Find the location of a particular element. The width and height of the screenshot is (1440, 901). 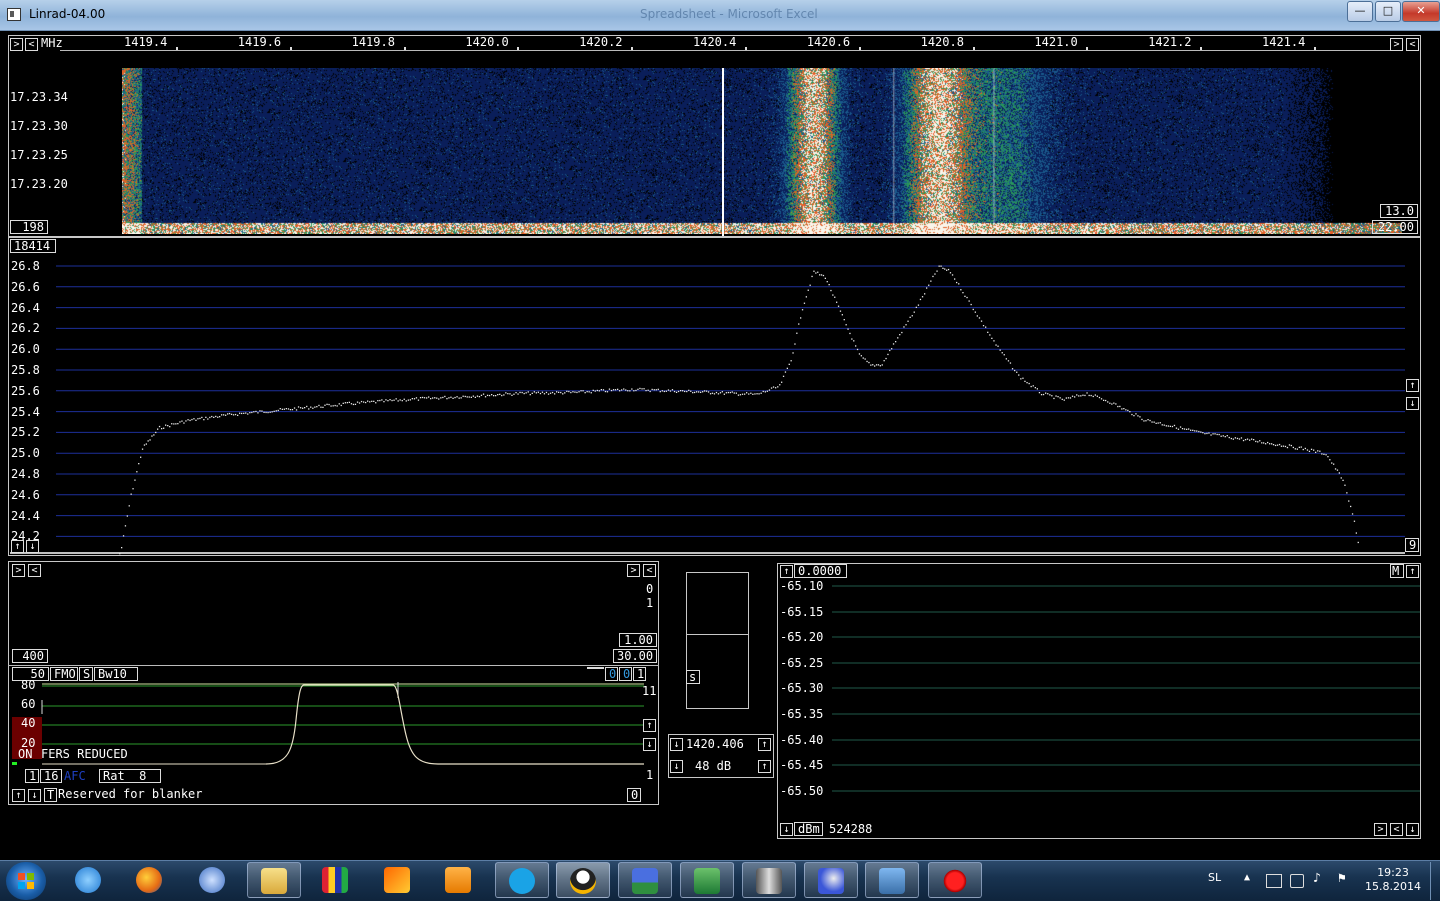

baseband-down-arrow-icon: ↓ is located at coordinates (649, 744).